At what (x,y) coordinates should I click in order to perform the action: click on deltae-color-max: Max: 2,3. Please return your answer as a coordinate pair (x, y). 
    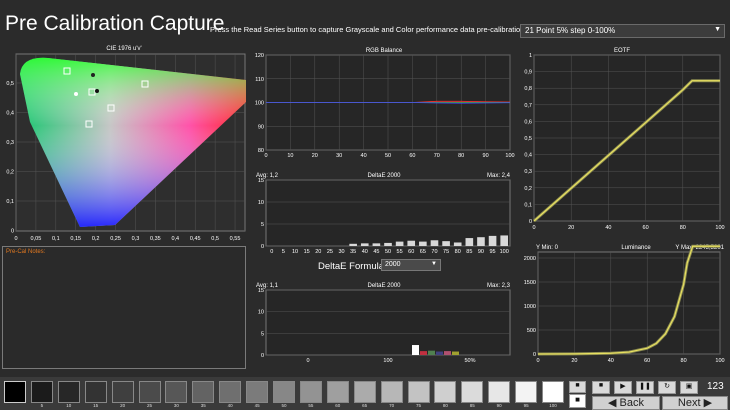
    Looking at the image, I should click on (499, 286).